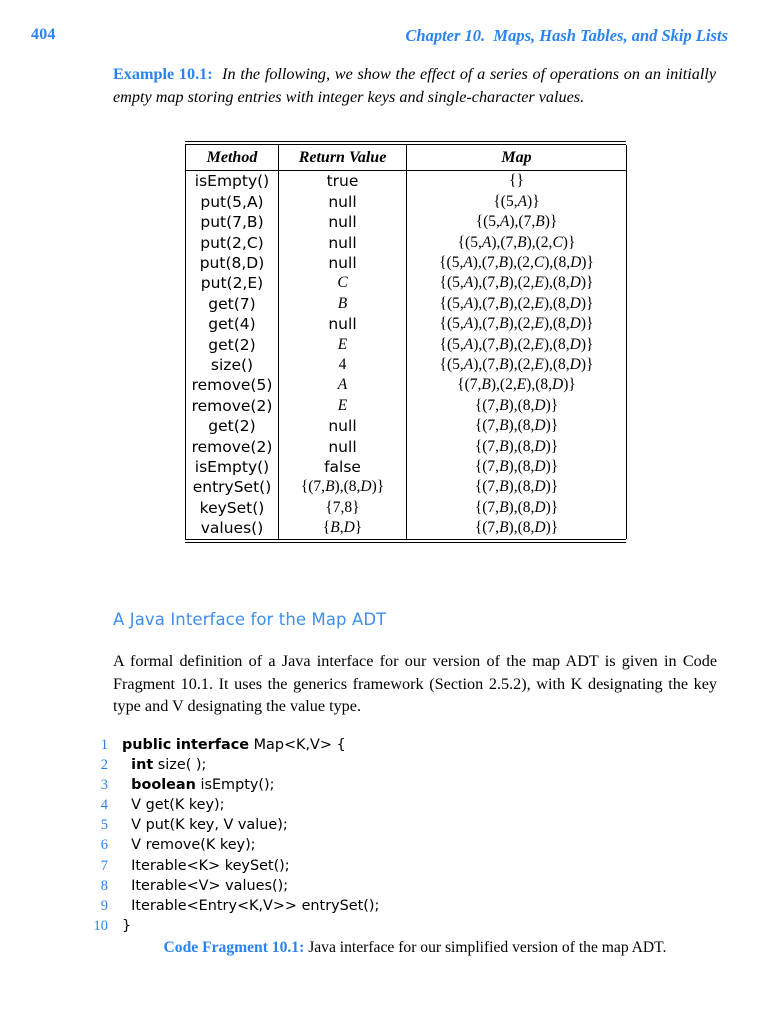 This screenshot has height=1011, width=759. What do you see at coordinates (210, 885) in the screenshot?
I see `code-line-text: Iterable<V> values();` at bounding box center [210, 885].